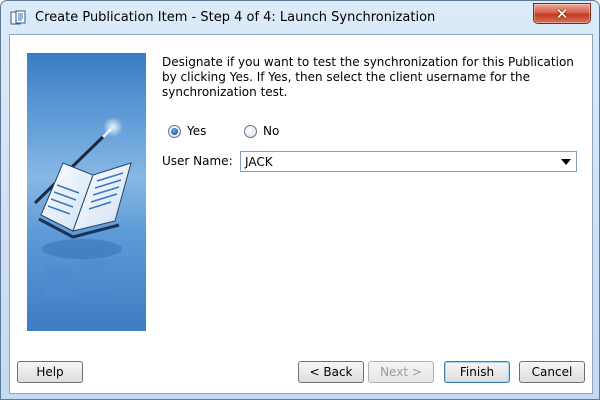 This screenshot has width=600, height=400. What do you see at coordinates (331, 372) in the screenshot?
I see `back-button: < Back` at bounding box center [331, 372].